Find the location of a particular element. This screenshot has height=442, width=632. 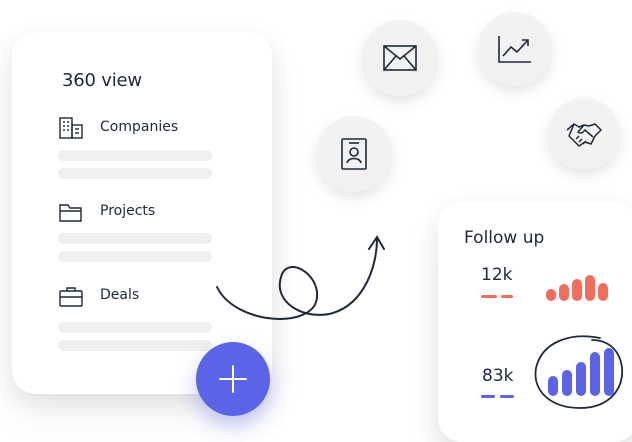

mail-button is located at coordinates (400, 58).